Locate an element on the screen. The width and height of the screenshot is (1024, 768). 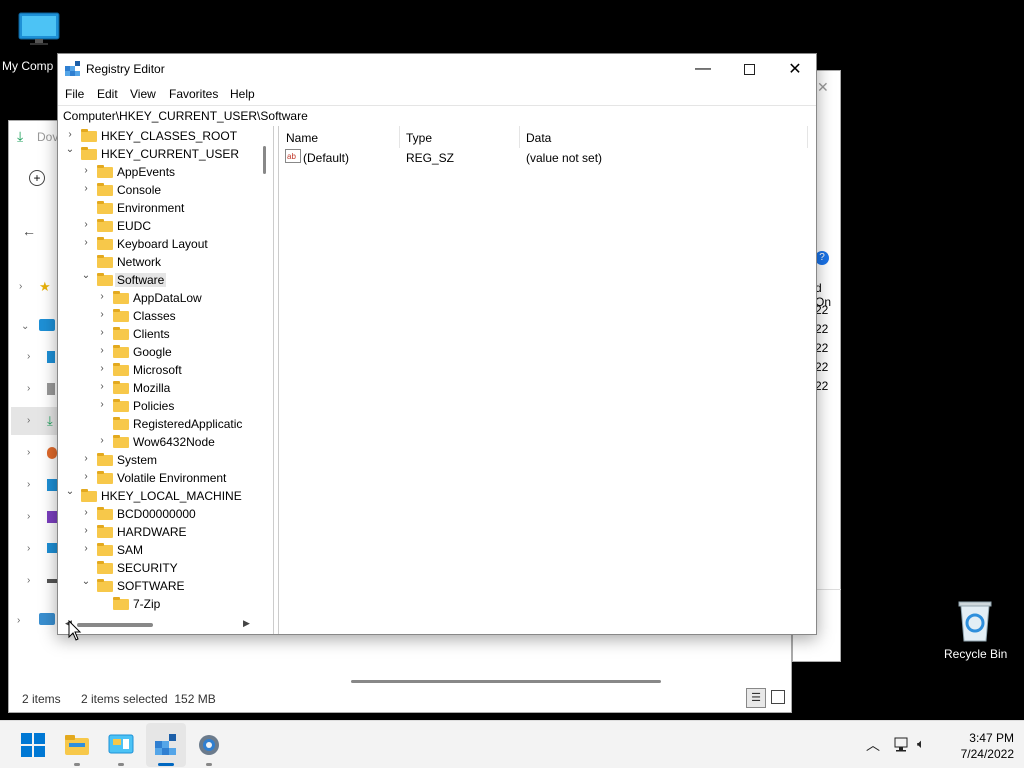
volume-icon: 🔈︎ is located at coordinates (921, 744).